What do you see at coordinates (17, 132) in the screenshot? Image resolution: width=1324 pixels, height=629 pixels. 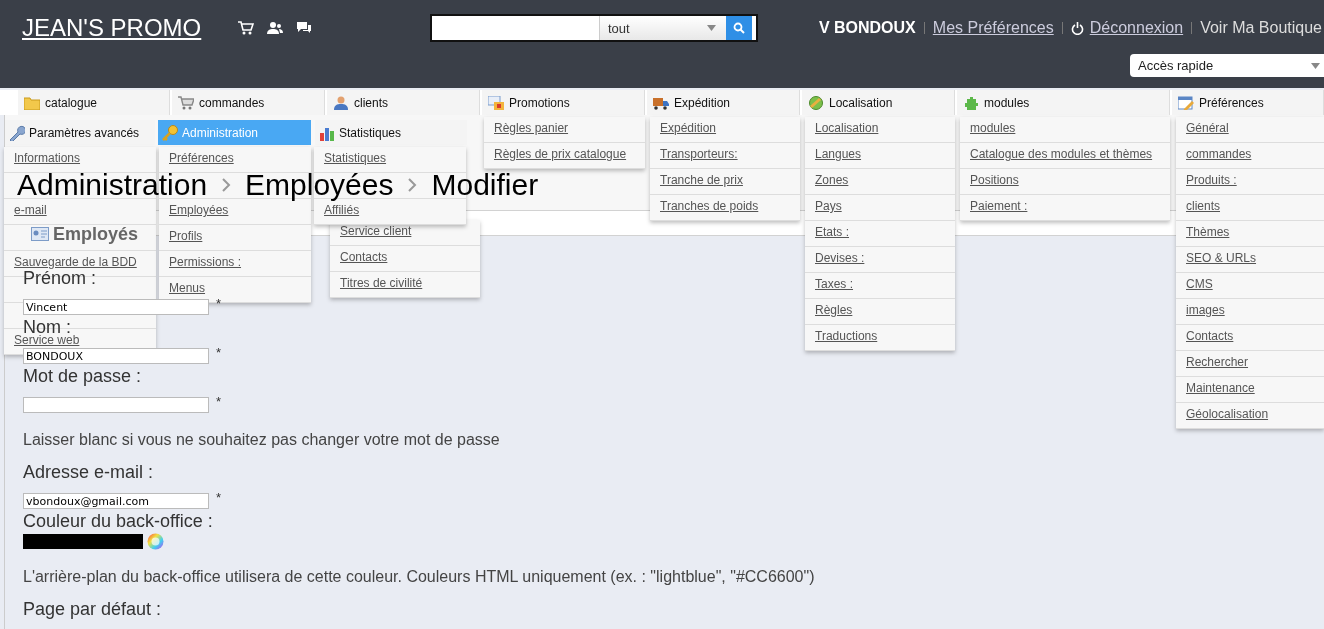 I see `wrench-icon` at bounding box center [17, 132].